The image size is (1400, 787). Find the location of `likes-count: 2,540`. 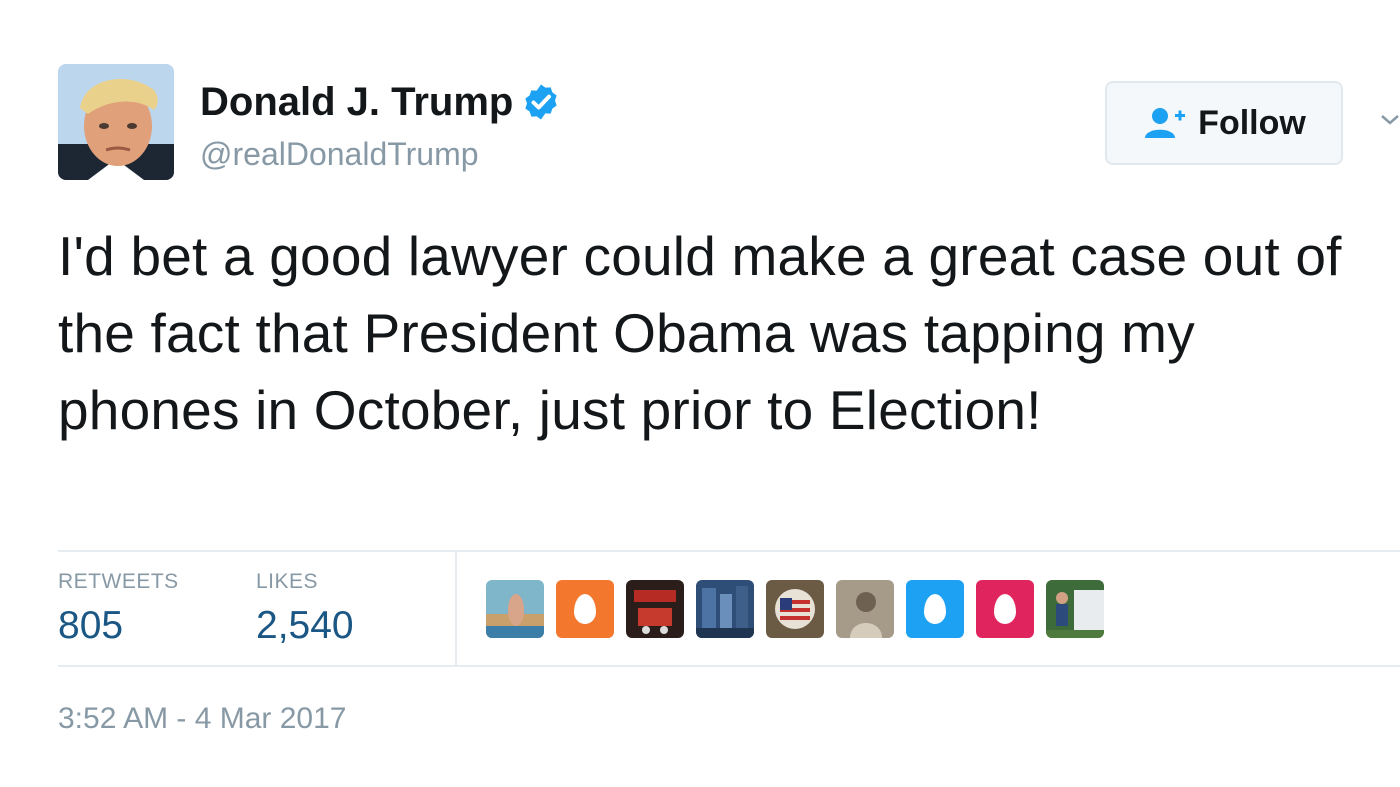

likes-count: 2,540 is located at coordinates (305, 626).